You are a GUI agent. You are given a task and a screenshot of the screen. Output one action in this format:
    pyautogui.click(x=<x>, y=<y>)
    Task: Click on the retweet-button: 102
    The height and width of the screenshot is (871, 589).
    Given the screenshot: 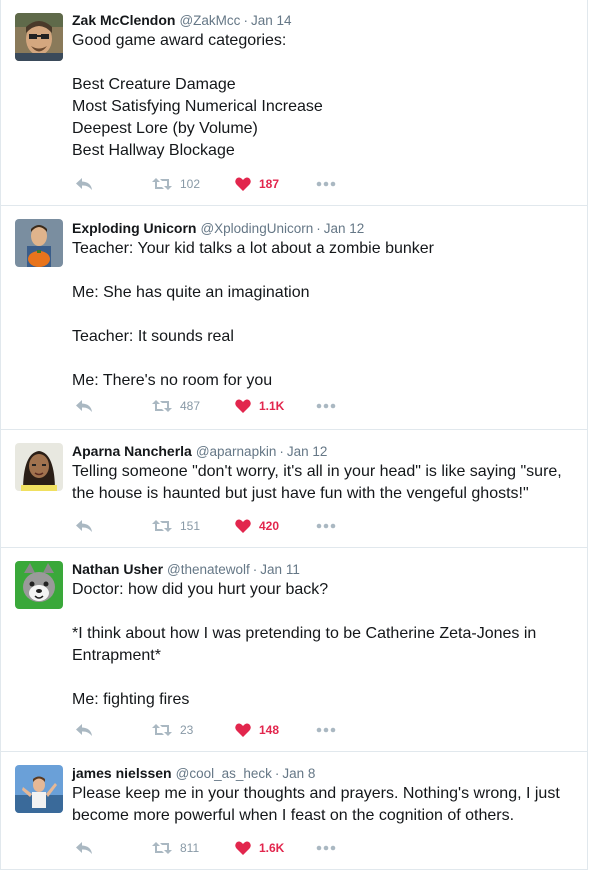 What is the action you would take?
    pyautogui.click(x=176, y=184)
    